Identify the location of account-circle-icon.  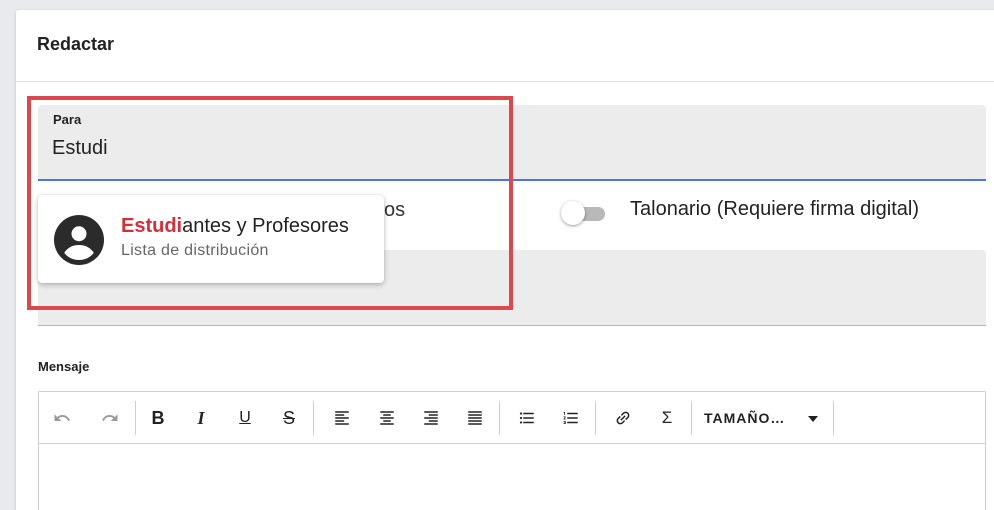
(79, 240).